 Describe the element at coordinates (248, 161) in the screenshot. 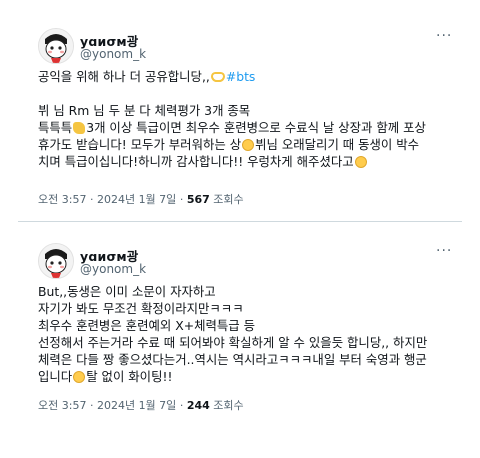

I see `tweet-line: 치며 특급이십니다!하니까 감사합니다!! 우렁차게 해주셨다고` at that location.